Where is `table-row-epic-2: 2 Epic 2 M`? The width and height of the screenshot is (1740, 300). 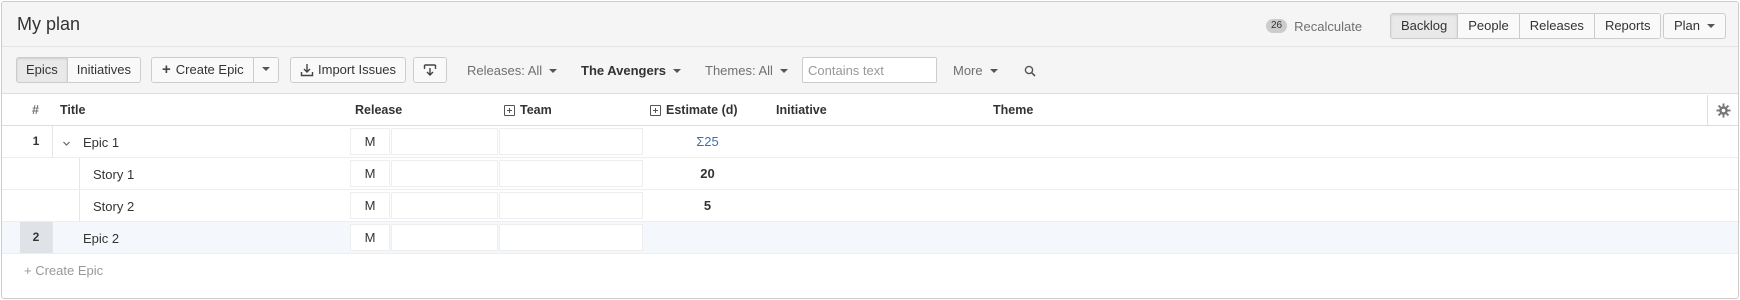
table-row-epic-2: 2 Epic 2 M is located at coordinates (870, 238).